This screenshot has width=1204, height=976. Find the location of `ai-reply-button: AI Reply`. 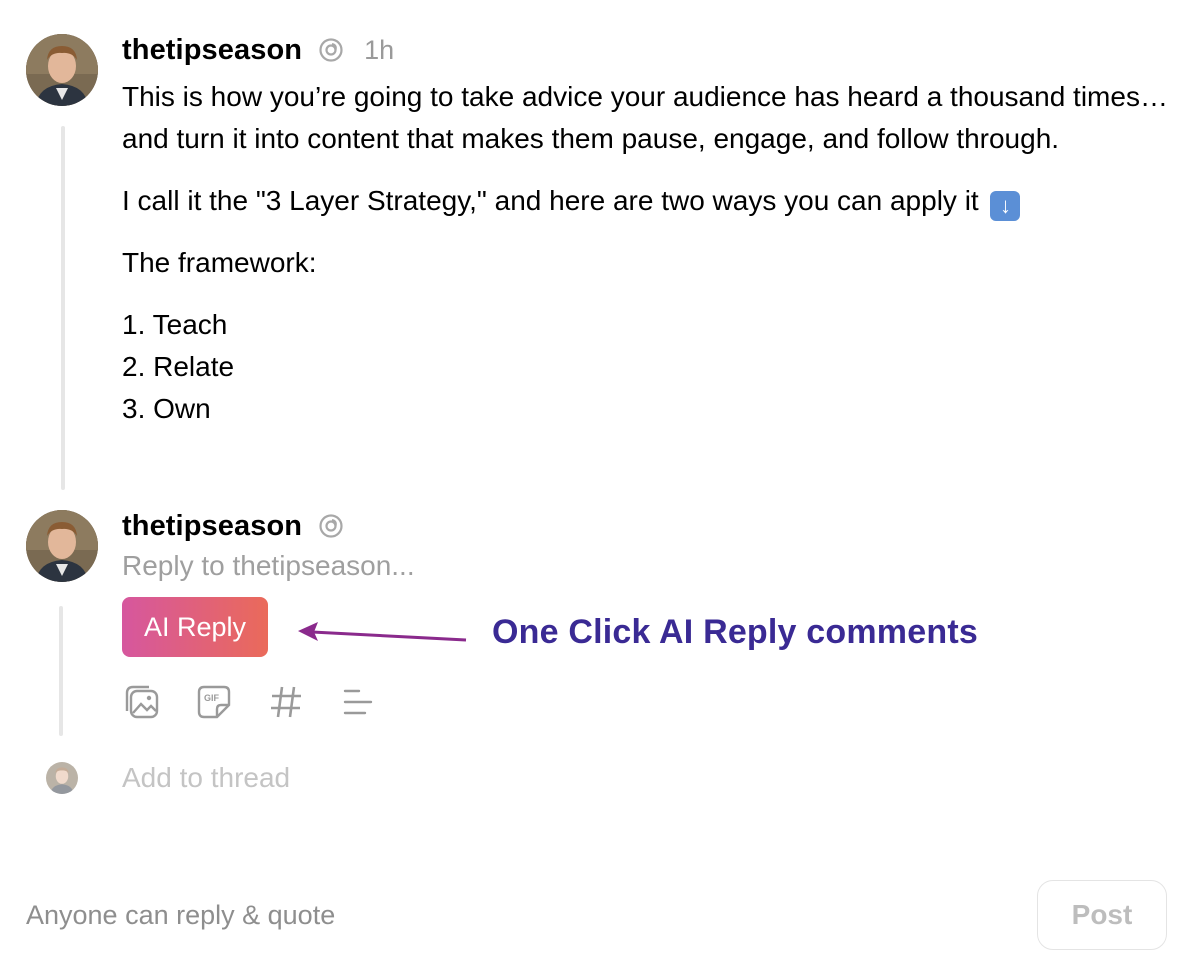

ai-reply-button: AI Reply is located at coordinates (195, 627).